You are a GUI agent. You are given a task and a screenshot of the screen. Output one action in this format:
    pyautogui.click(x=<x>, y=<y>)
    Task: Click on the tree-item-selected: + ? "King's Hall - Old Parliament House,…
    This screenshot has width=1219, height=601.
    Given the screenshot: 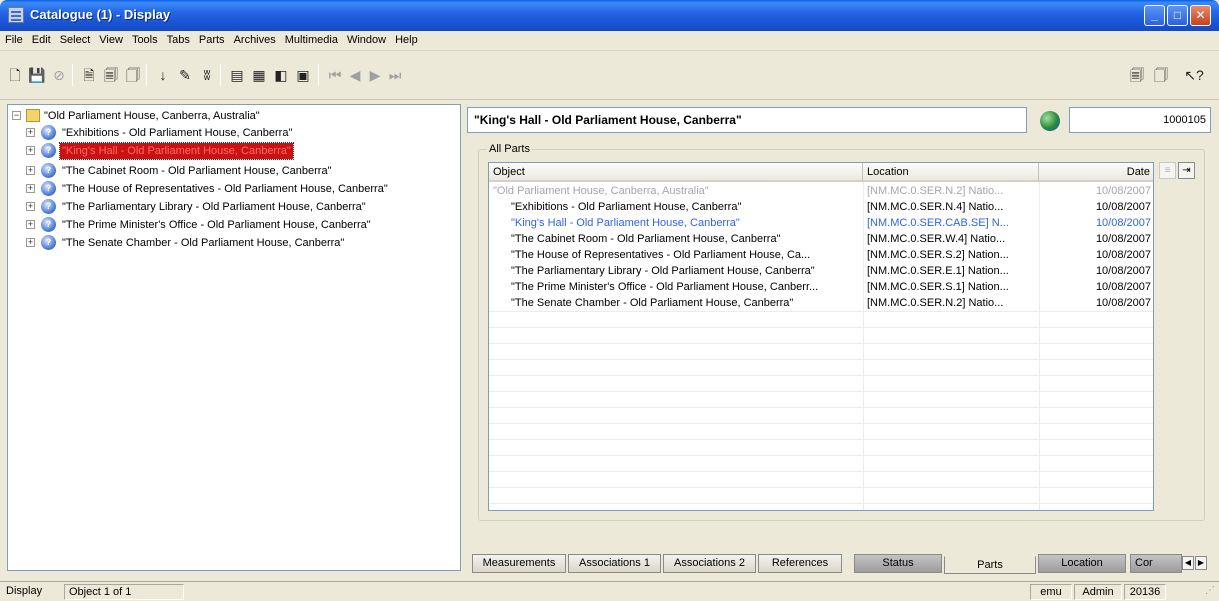 What is the action you would take?
    pyautogui.click(x=239, y=151)
    